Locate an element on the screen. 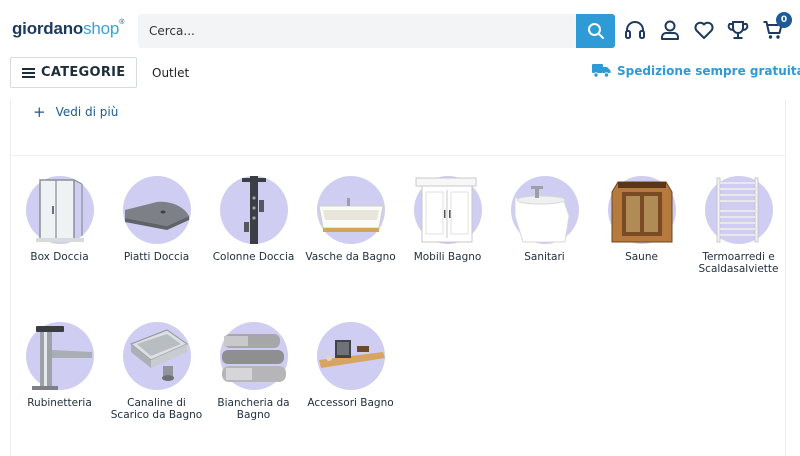 This screenshot has height=456, width=800. site-logo: giordanoshop® is located at coordinates (68, 29).